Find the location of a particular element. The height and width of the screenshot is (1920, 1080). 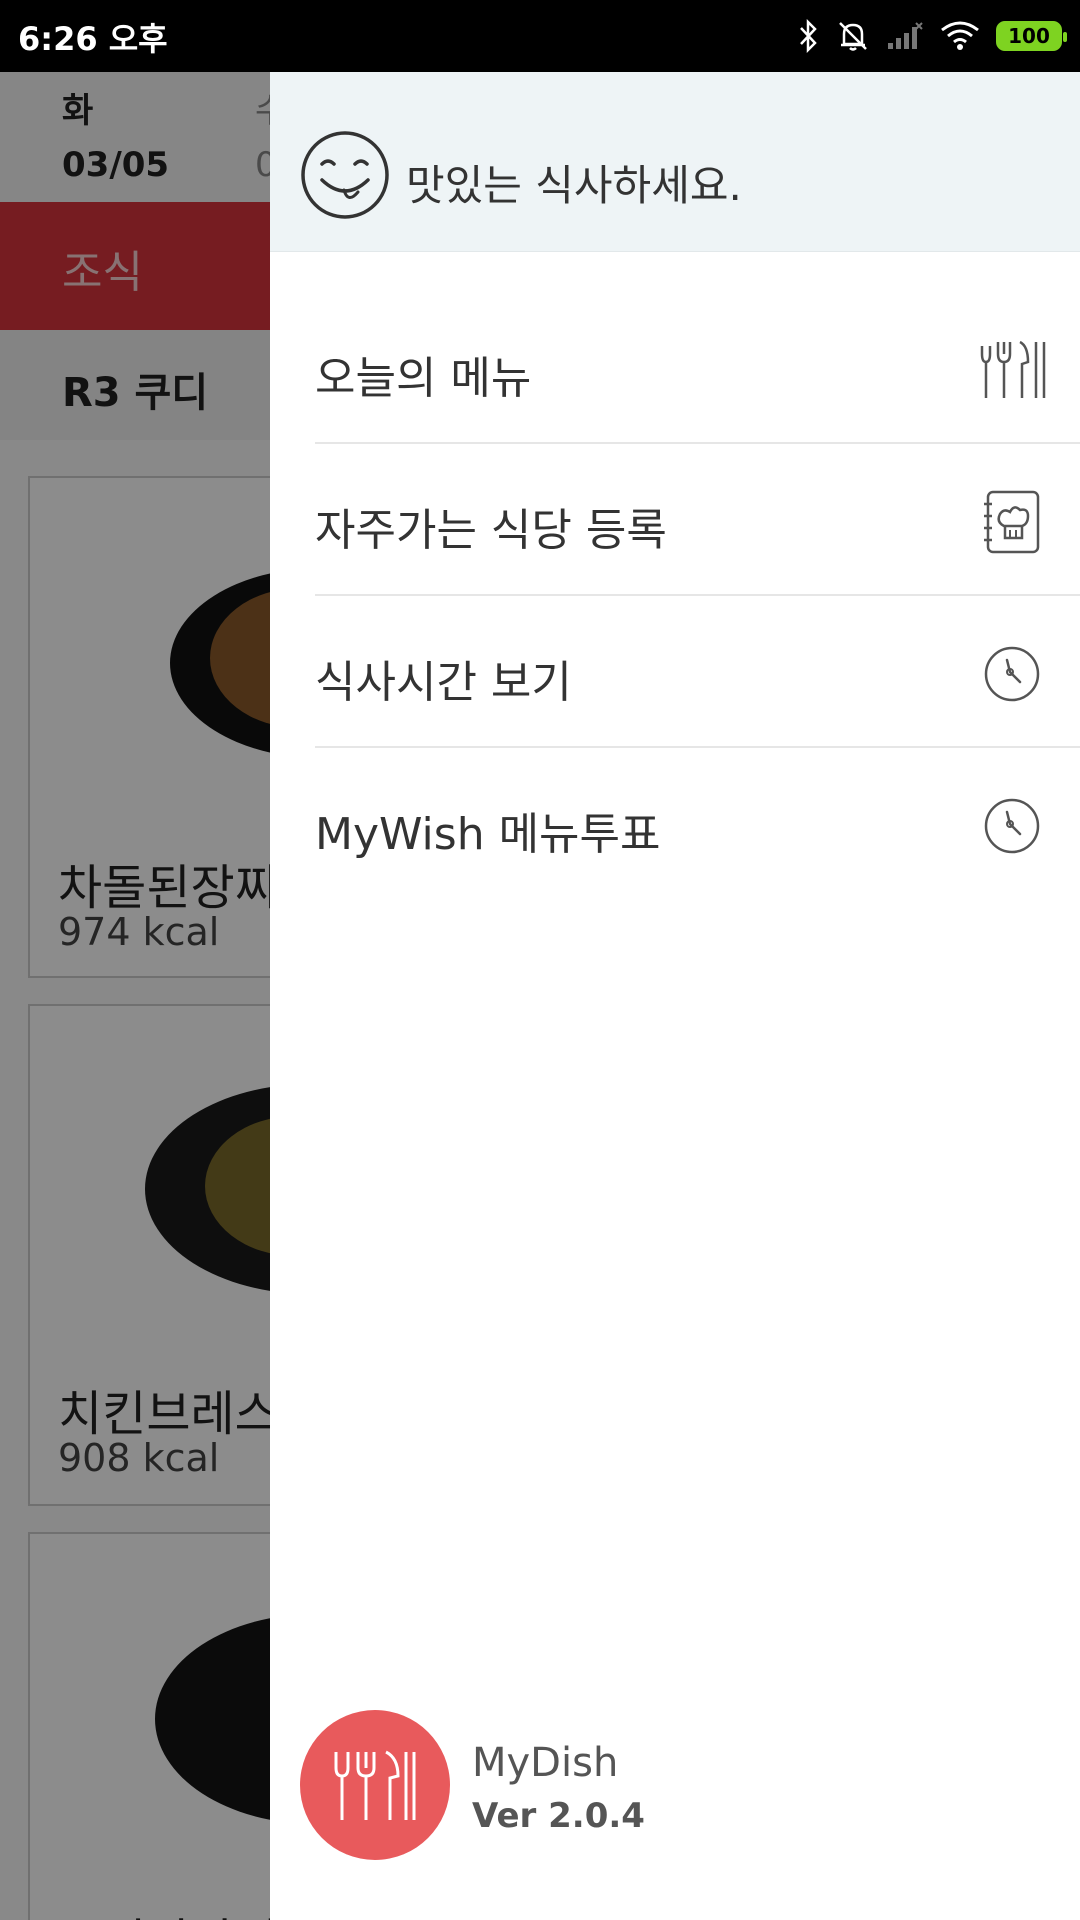

drawer-item-todays-menu: 오늘의 메뉴 is located at coordinates (697, 368).